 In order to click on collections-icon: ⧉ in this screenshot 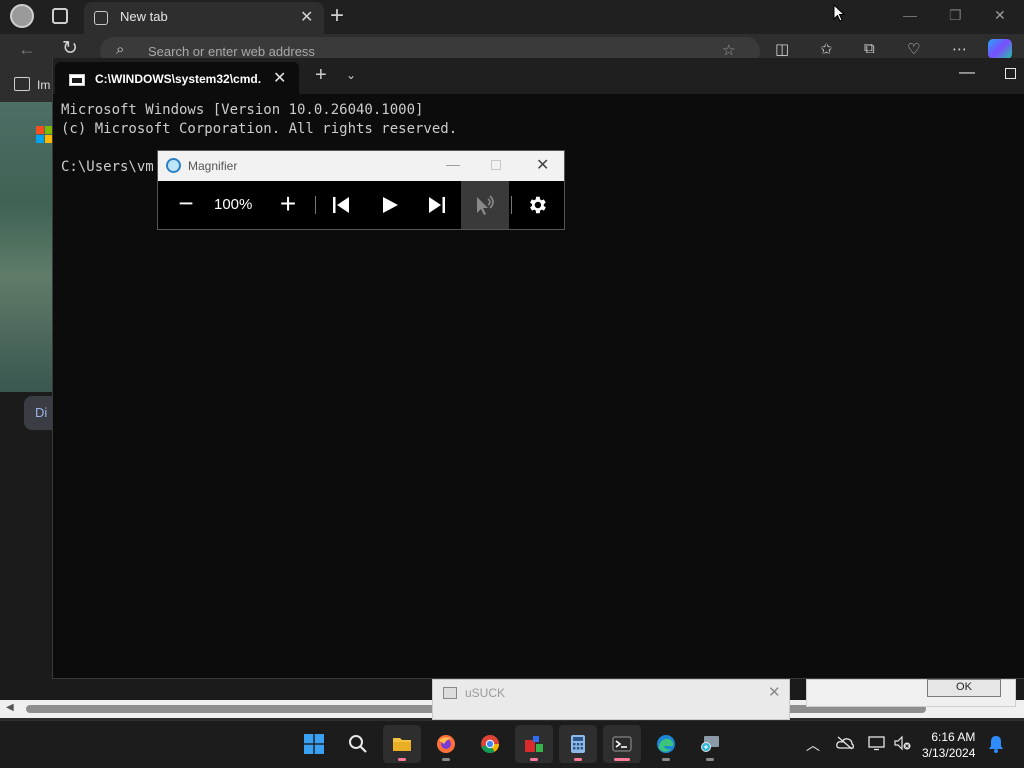, I will do `click(869, 48)`.